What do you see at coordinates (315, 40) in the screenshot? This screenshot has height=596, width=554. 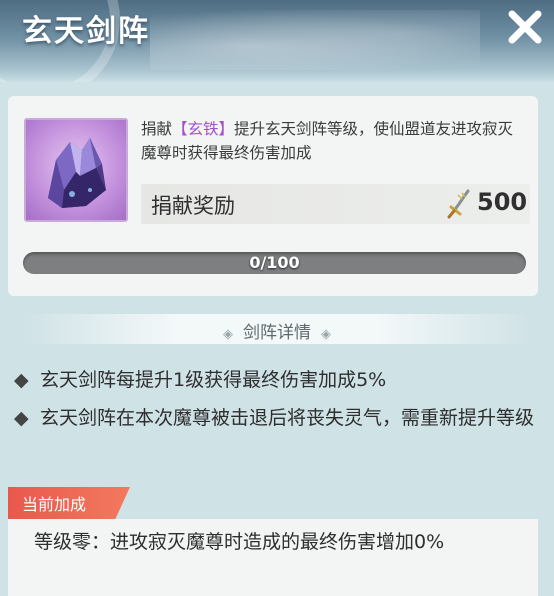 I see `cloud-decoration` at bounding box center [315, 40].